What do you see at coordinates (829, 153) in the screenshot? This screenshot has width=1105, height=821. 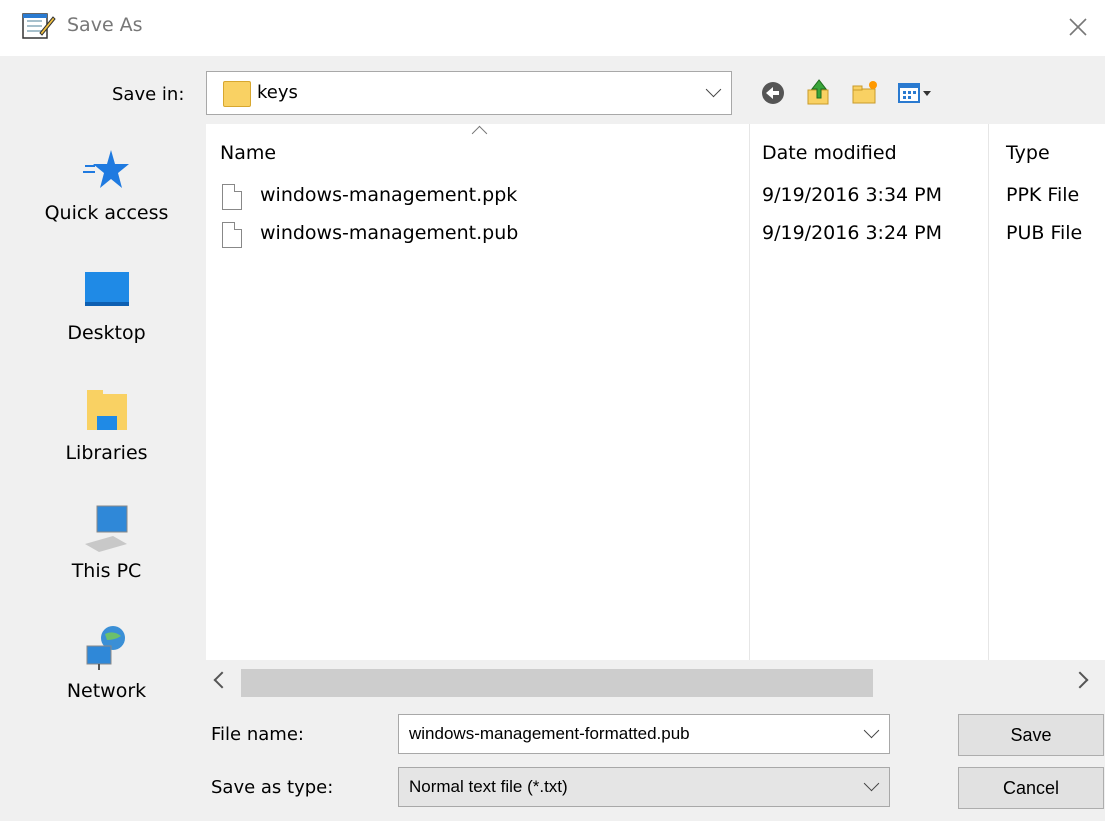 I see `column-header-date-modified: Date modified` at bounding box center [829, 153].